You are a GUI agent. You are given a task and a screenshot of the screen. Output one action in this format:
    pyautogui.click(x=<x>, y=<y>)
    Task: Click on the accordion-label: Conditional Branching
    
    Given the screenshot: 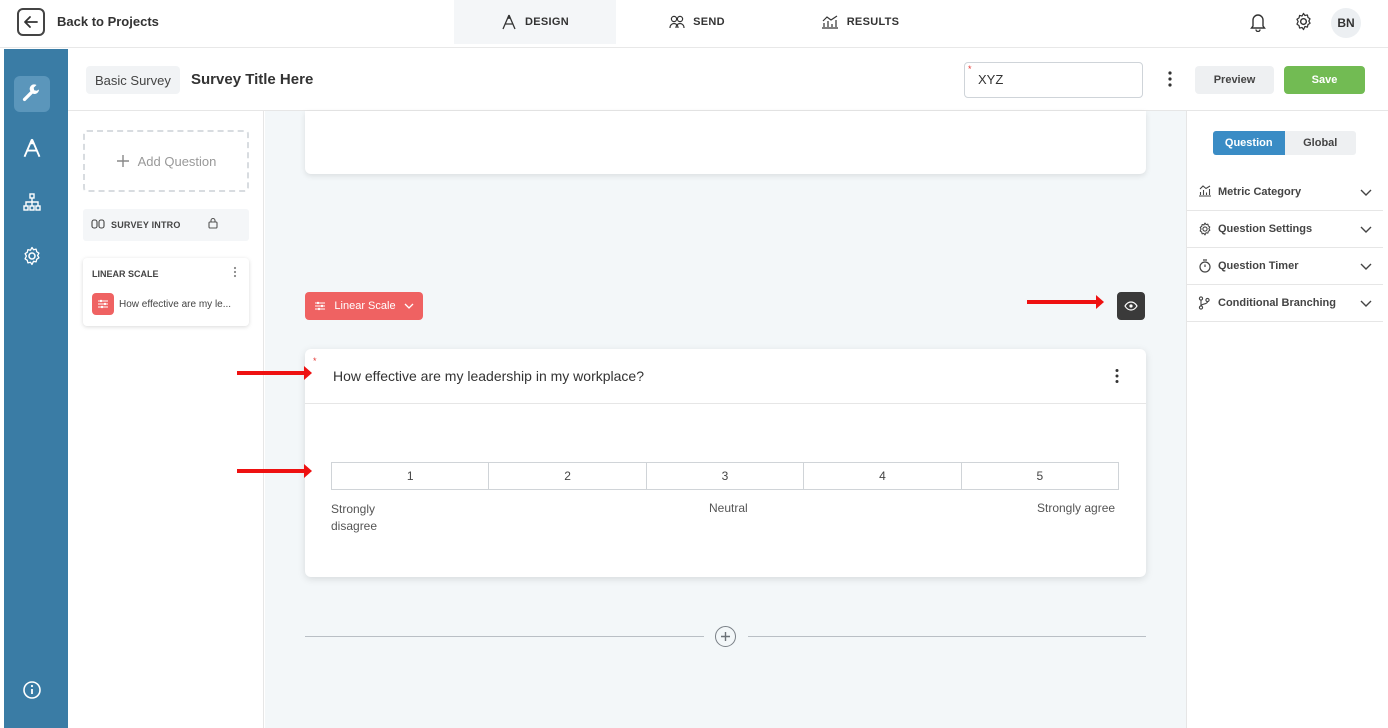 What is the action you would take?
    pyautogui.click(x=1277, y=303)
    